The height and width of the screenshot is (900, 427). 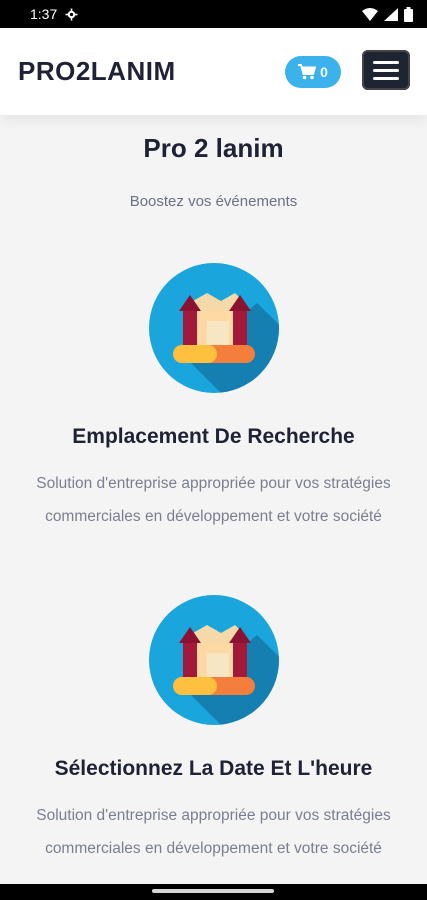 I want to click on cart-button: 0, so click(x=313, y=72).